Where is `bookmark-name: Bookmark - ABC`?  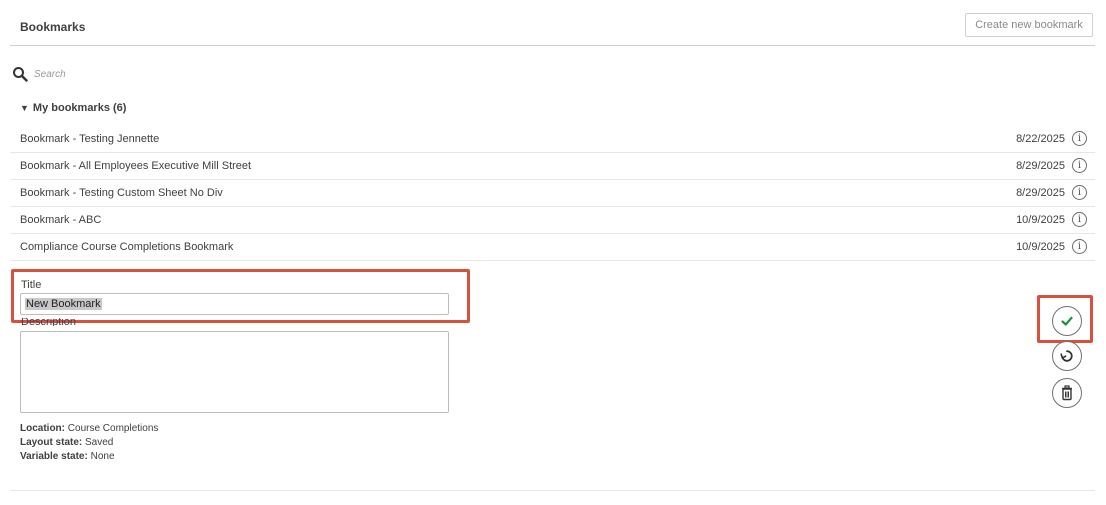
bookmark-name: Bookmark - ABC is located at coordinates (61, 220).